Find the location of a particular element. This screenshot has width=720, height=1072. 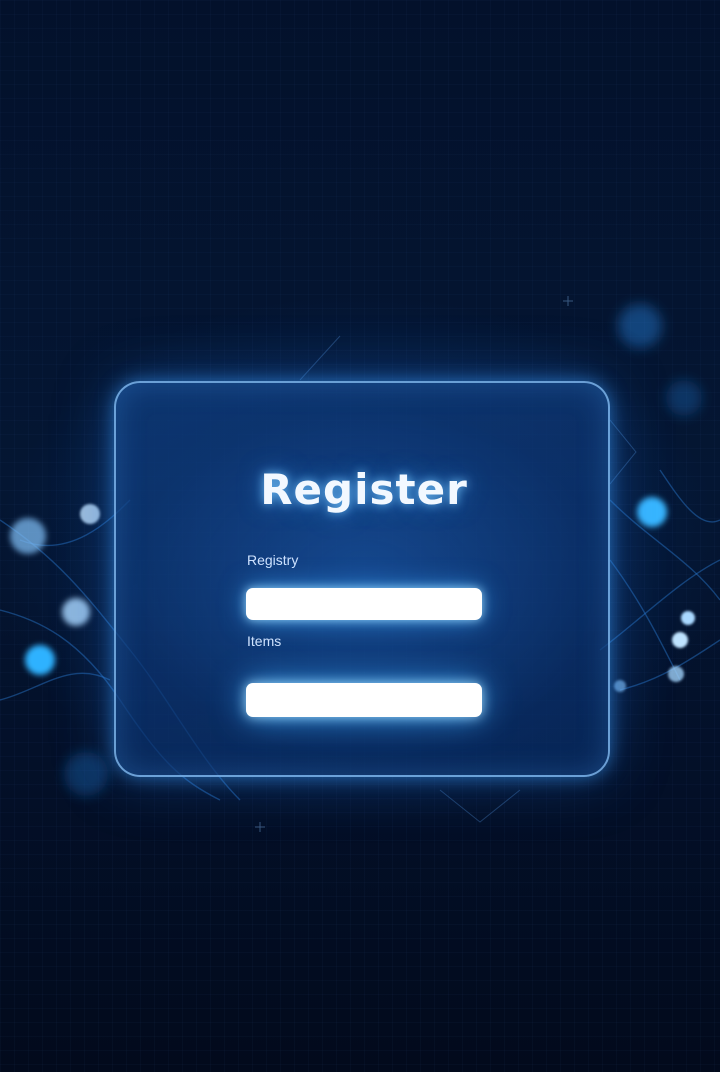

registry-input is located at coordinates (364, 604).